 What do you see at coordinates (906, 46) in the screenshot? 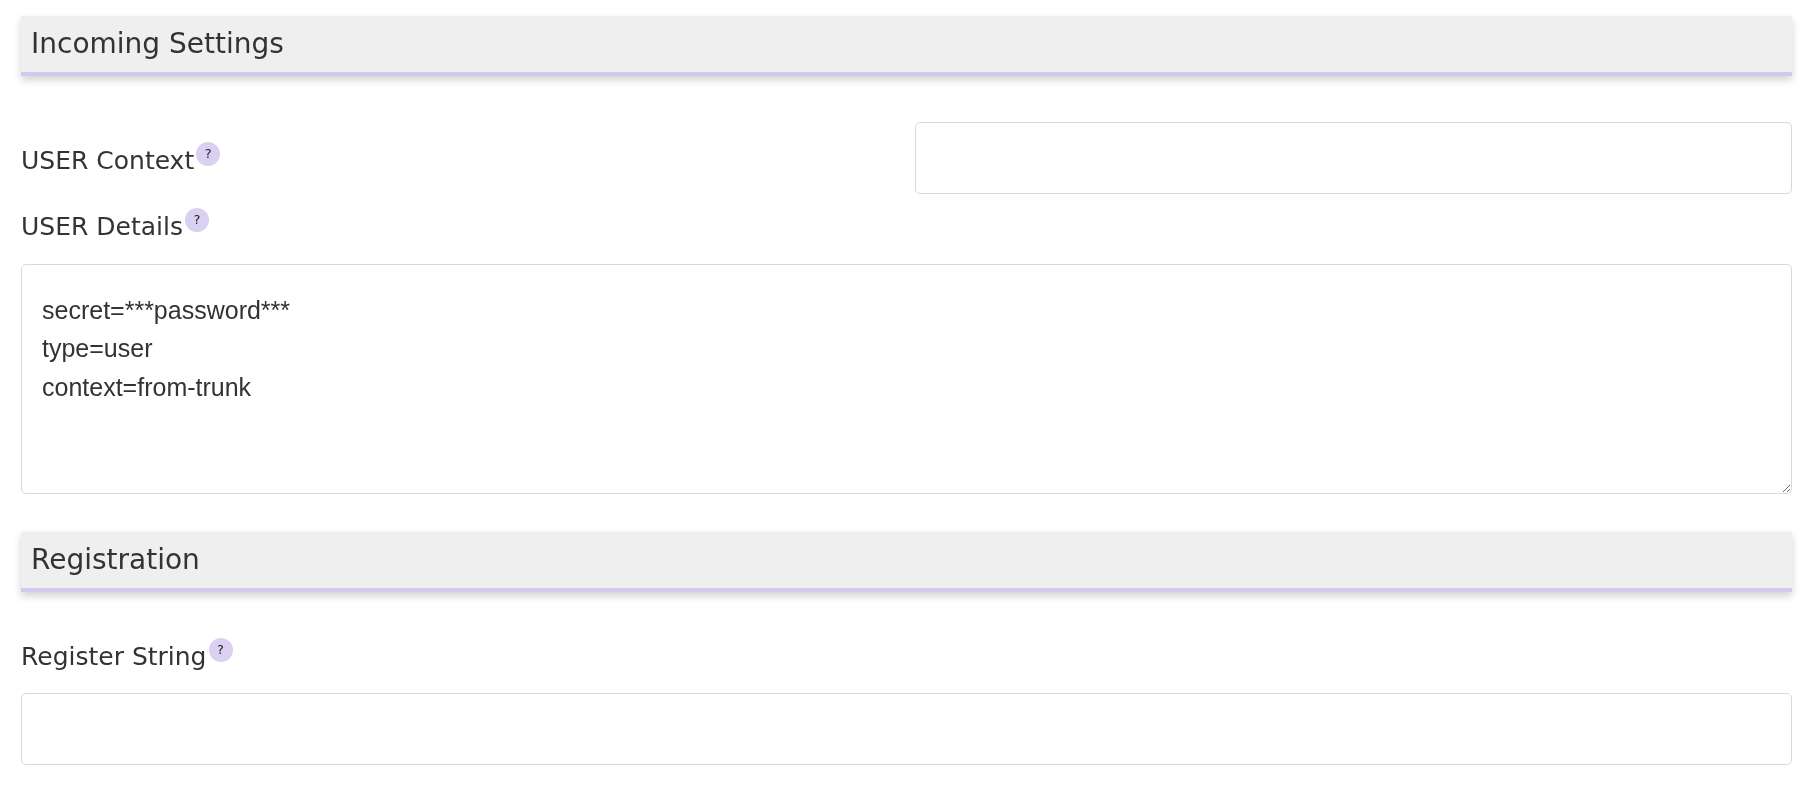
I see `section-header: Incoming Settings` at bounding box center [906, 46].